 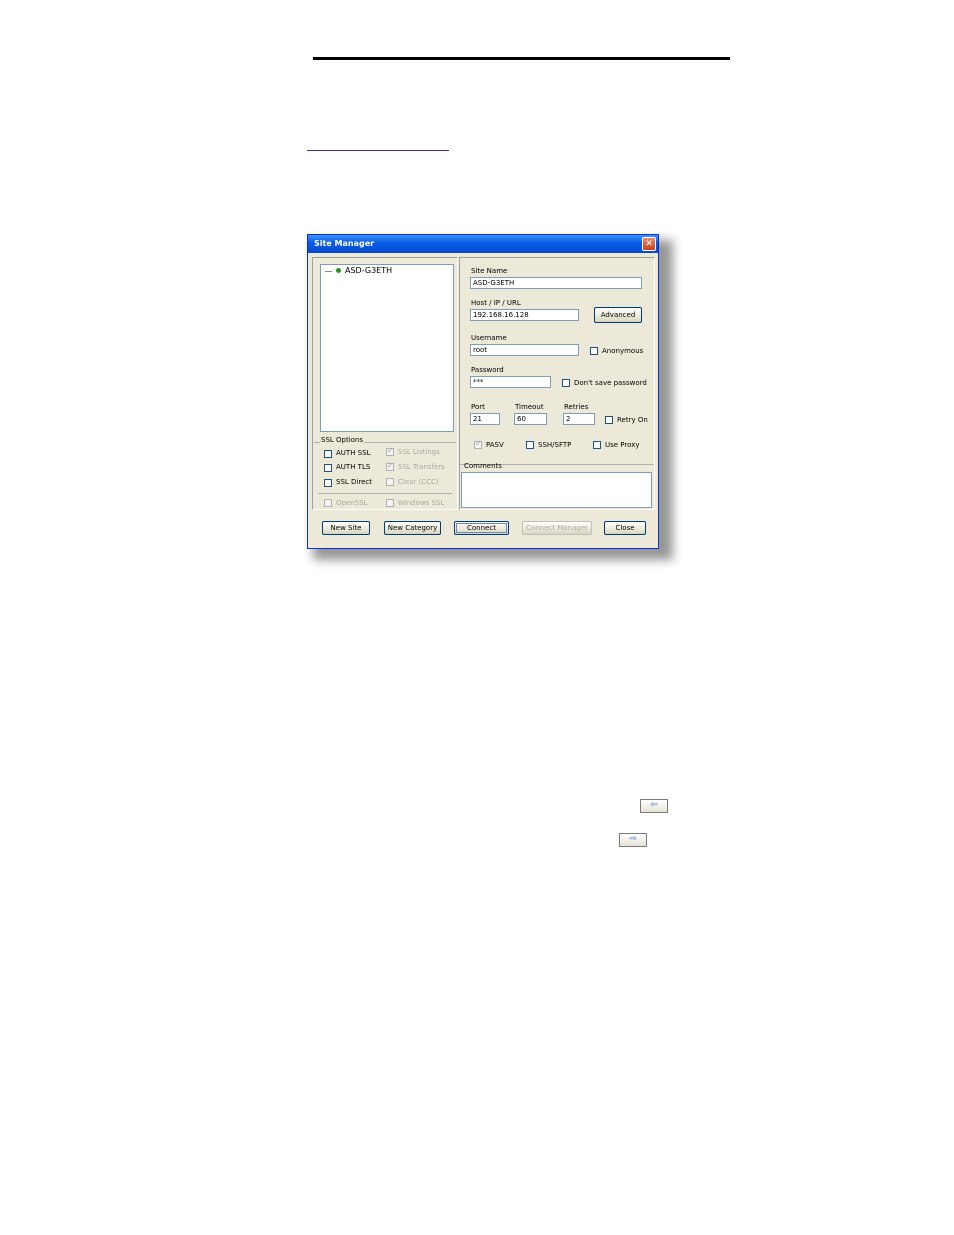 What do you see at coordinates (328, 503) in the screenshot?
I see `openssl-checkbox` at bounding box center [328, 503].